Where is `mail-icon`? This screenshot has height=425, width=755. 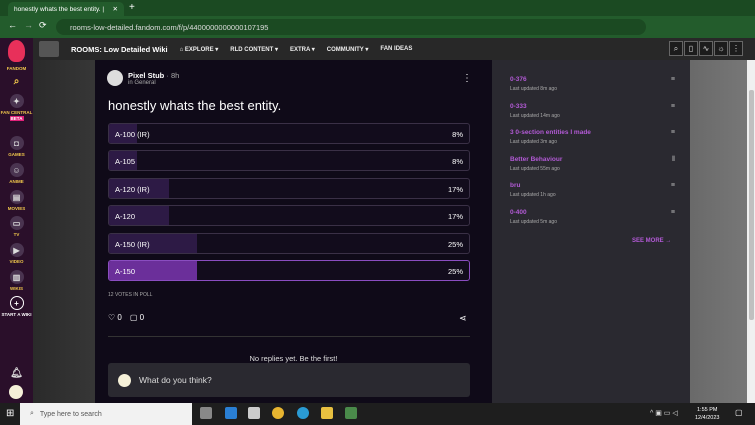 mail-icon is located at coordinates (231, 413).